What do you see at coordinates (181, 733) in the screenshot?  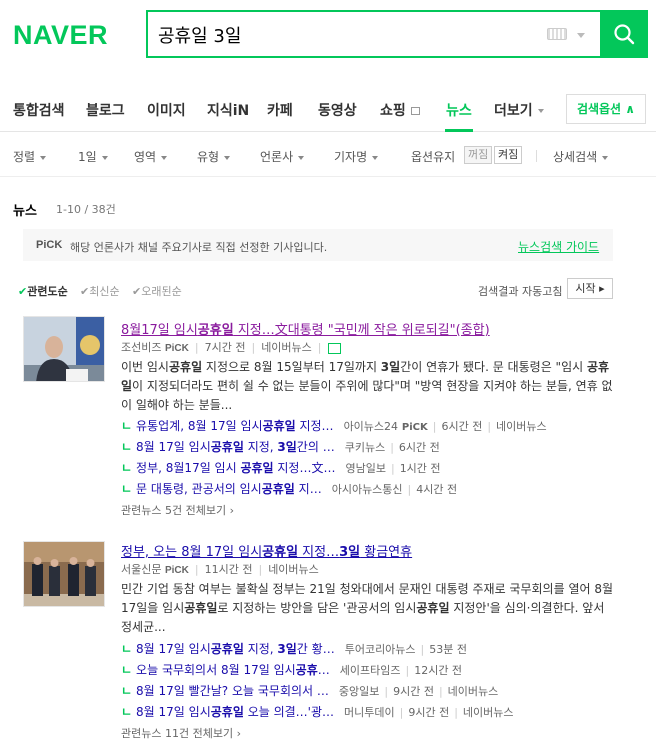 I see `related-news-more-link: 관련뉴스 11건 전체보기 ›` at bounding box center [181, 733].